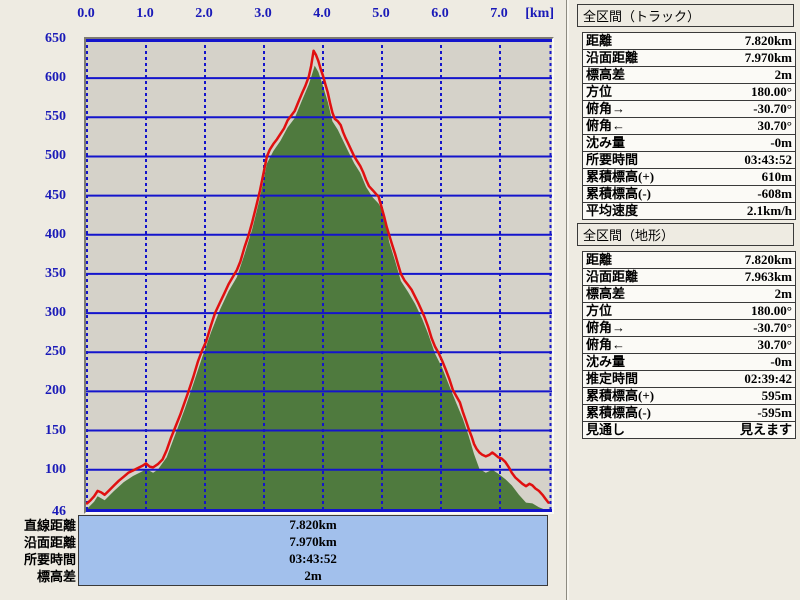  I want to click on stat-label: 推定時間, so click(612, 378).